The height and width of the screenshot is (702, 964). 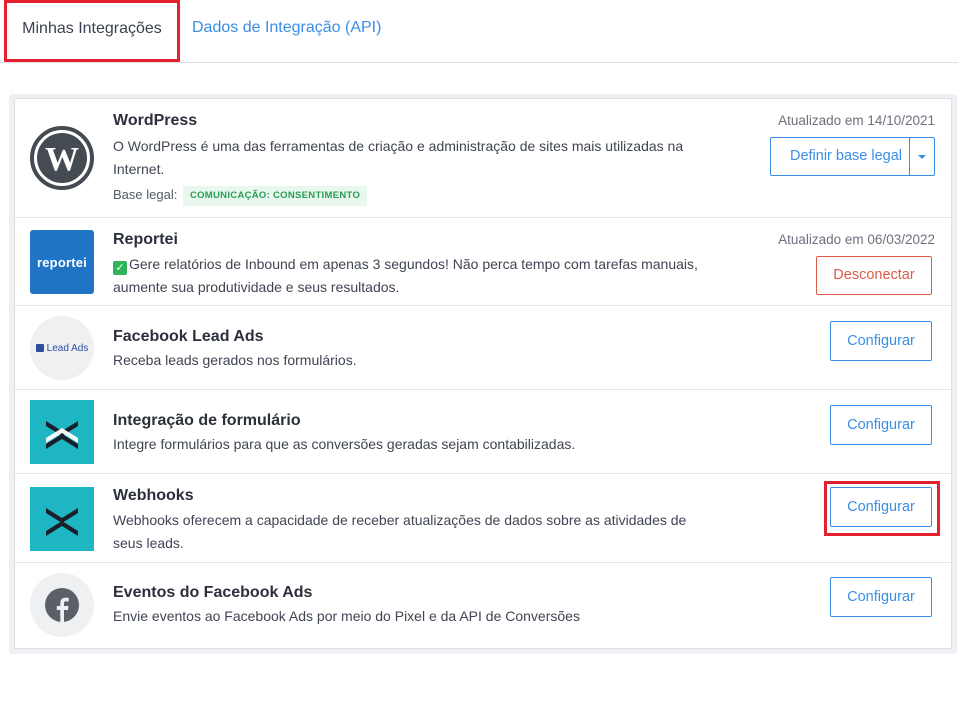 I want to click on disconnect-button: Desconectar, so click(x=874, y=275).